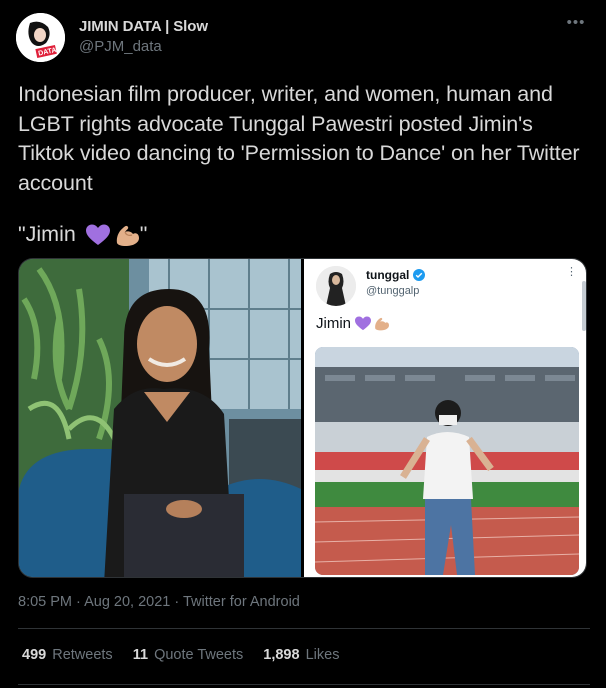 Image resolution: width=606 pixels, height=688 pixels. What do you see at coordinates (322, 655) in the screenshot?
I see `likes-label: Likes` at bounding box center [322, 655].